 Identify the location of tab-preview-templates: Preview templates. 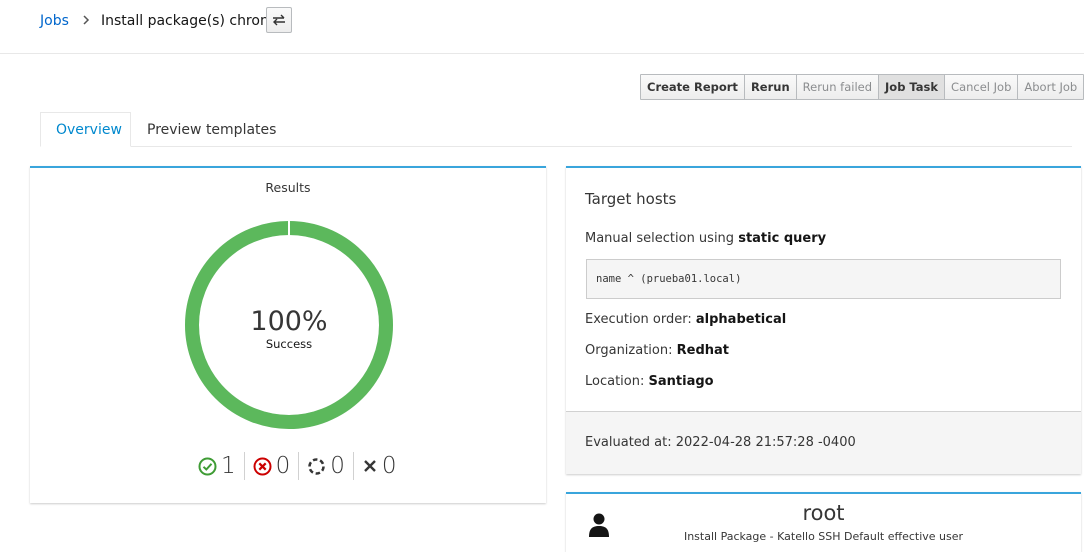
(211, 129).